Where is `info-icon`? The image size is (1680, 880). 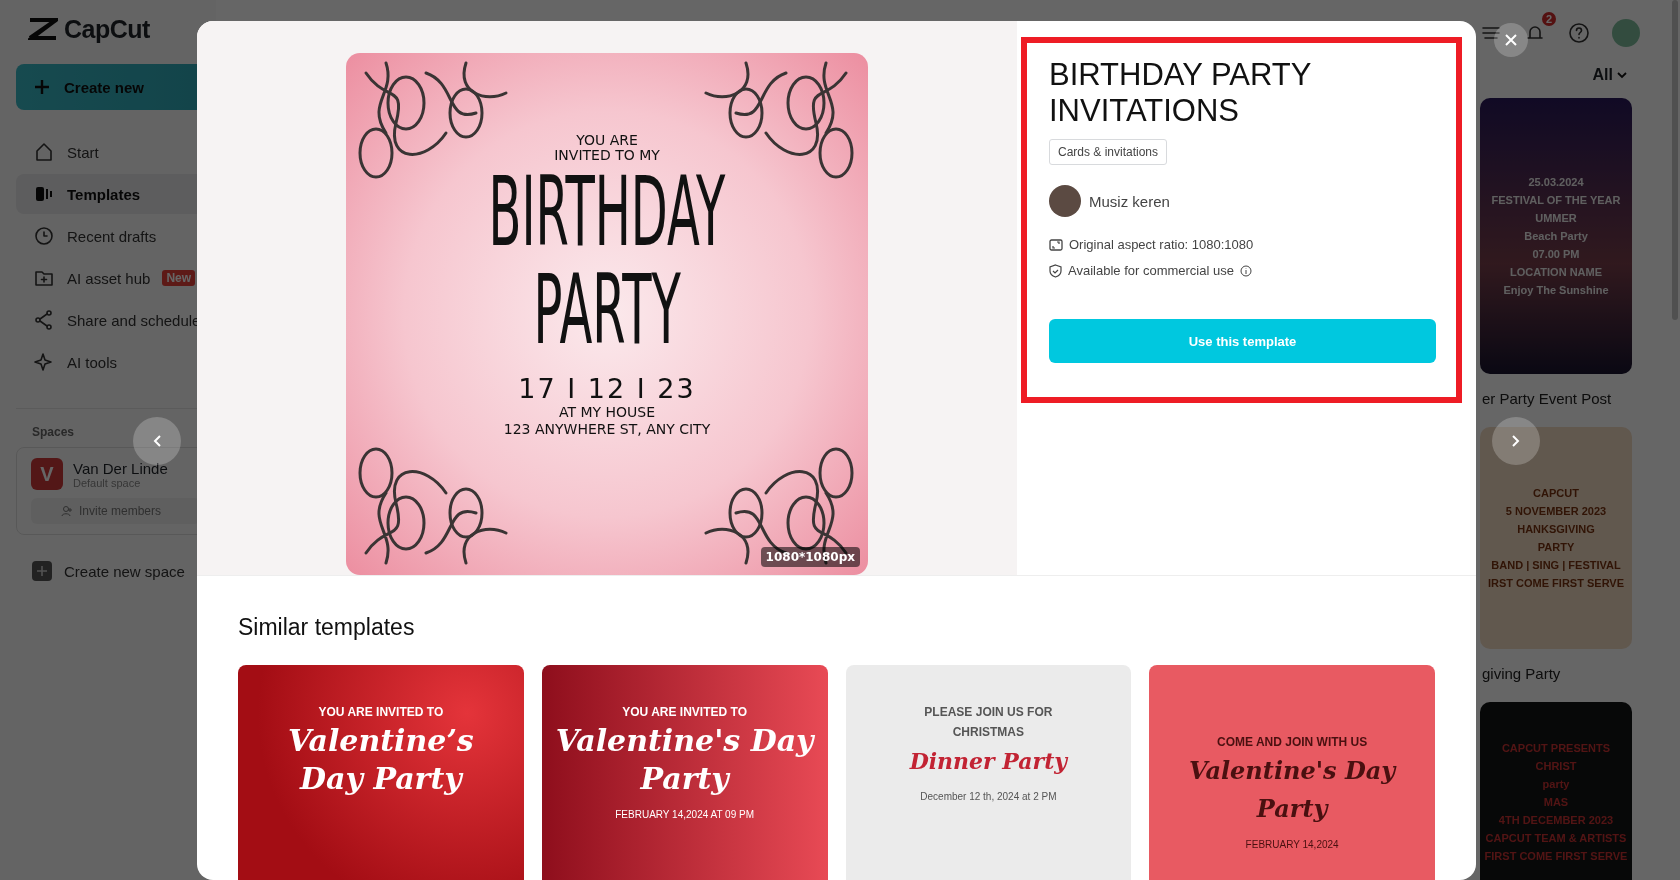
info-icon is located at coordinates (1245, 270).